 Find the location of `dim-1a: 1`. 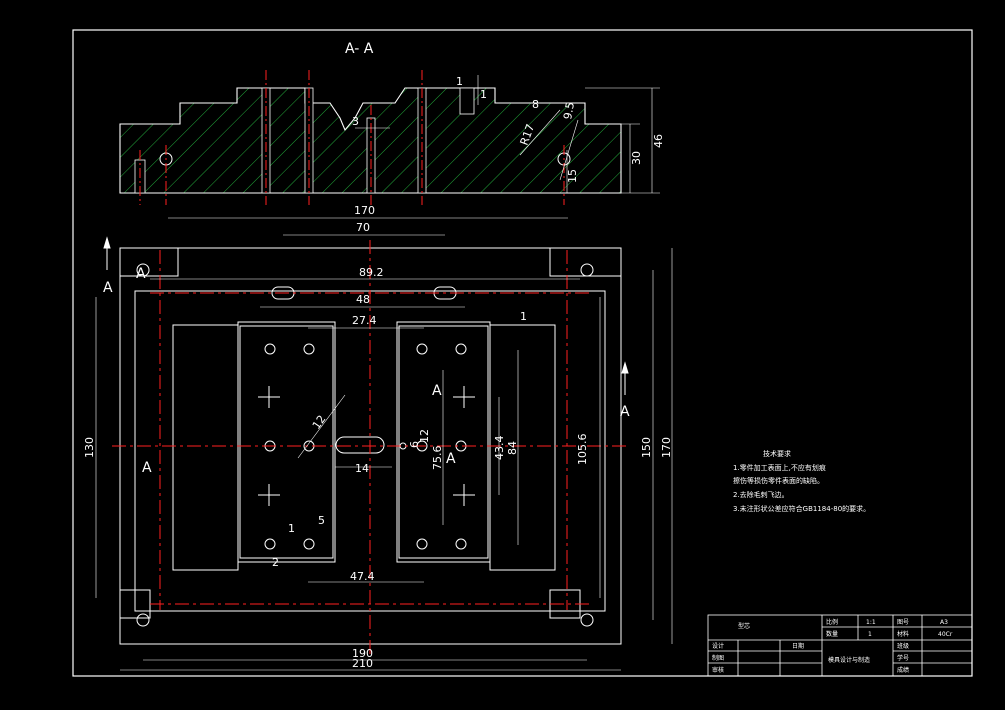

dim-1a: 1 is located at coordinates (459, 81).